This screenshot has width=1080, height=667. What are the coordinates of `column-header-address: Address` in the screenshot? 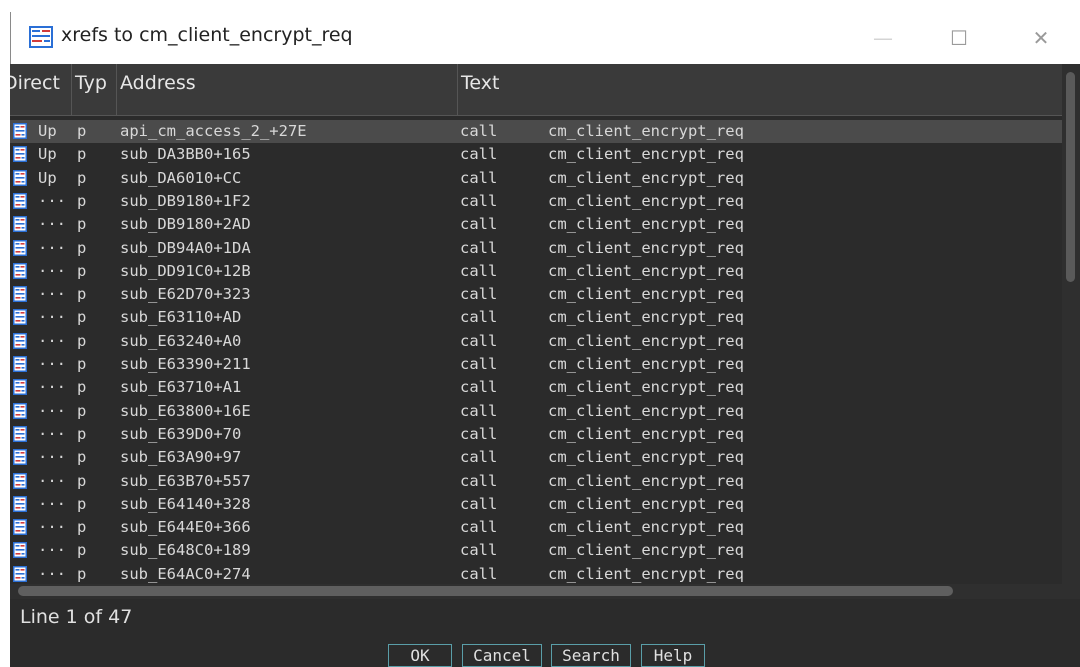 It's located at (287, 89).